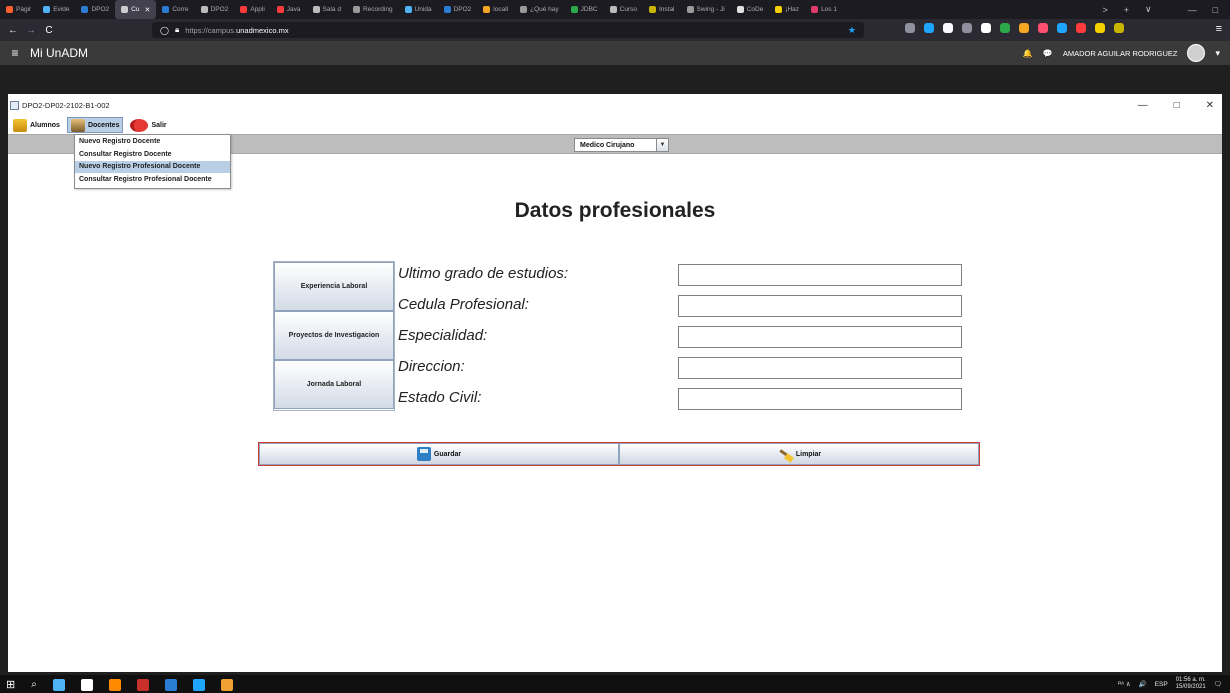  I want to click on site-title: Mi UnADM, so click(59, 53).